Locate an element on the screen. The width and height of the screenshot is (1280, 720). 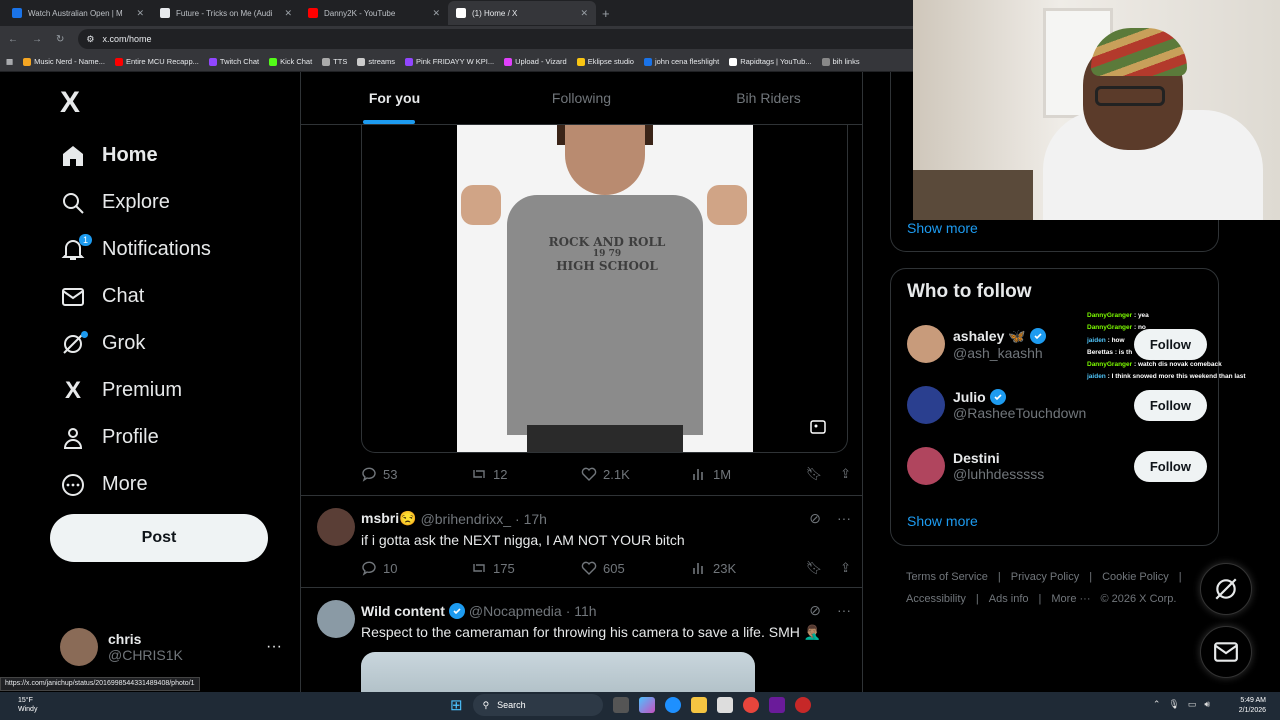
follow-suggestion: Destini @luhhdesssss Follow is located at coordinates (1057, 466).